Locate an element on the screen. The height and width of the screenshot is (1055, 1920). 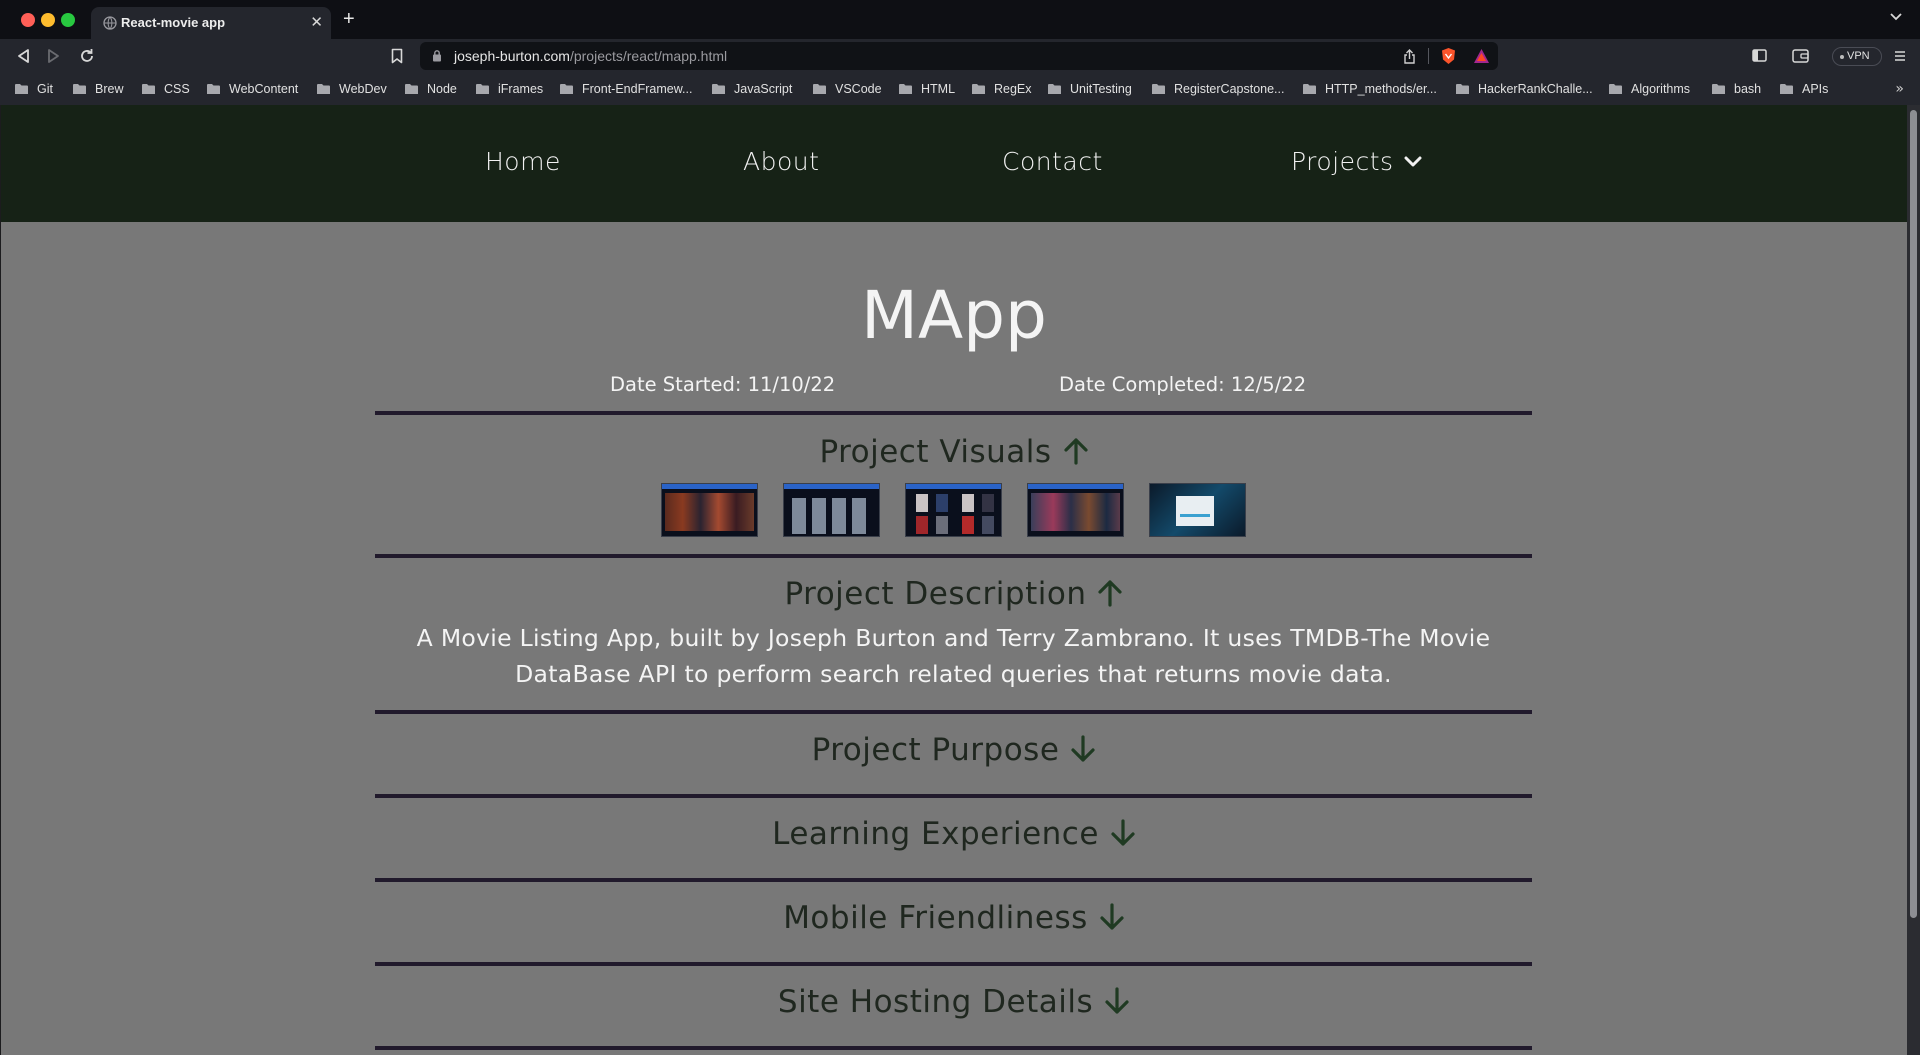
learning-experience-toggle: Learning Experience is located at coordinates (953, 834).